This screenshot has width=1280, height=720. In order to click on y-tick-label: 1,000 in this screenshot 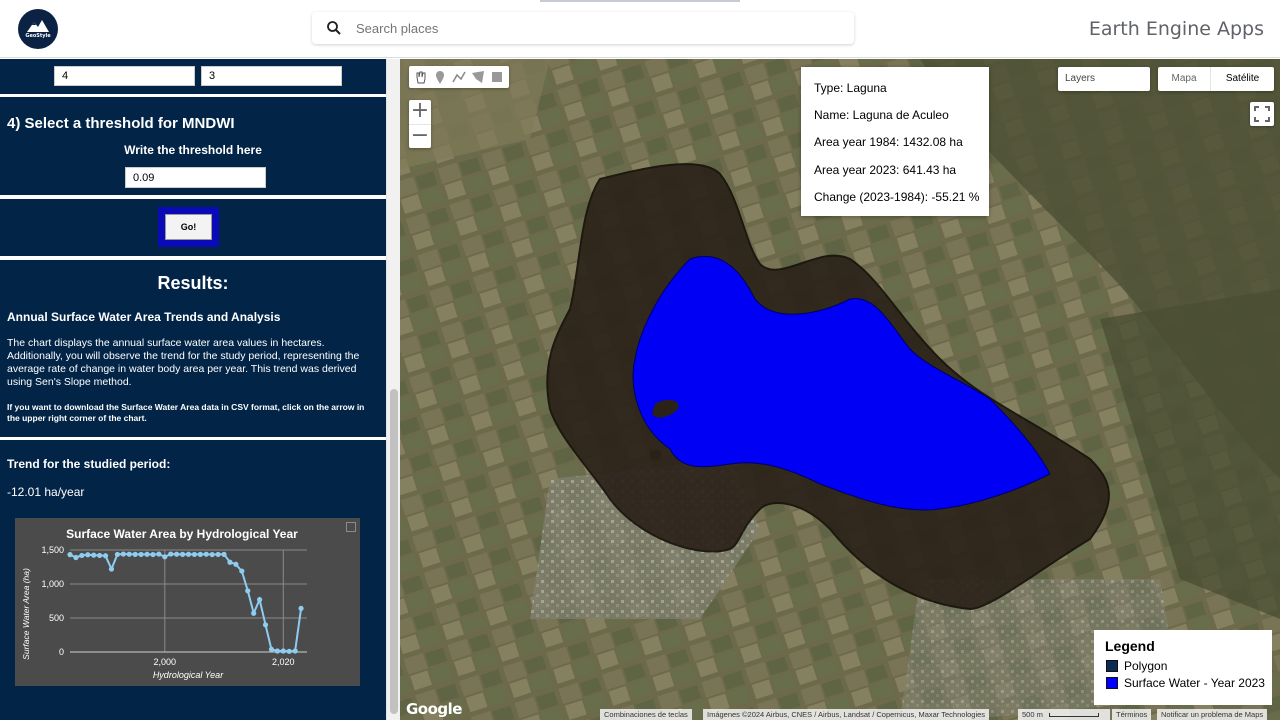, I will do `click(52, 584)`.